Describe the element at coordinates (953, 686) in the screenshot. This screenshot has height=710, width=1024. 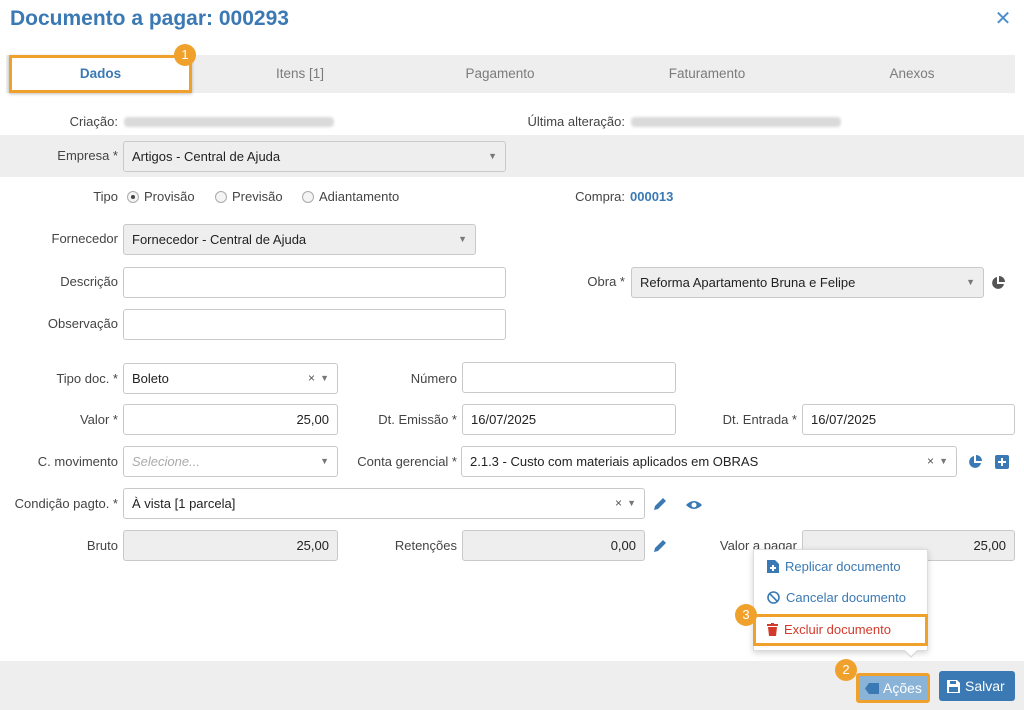
I see `floppy-icon` at that location.